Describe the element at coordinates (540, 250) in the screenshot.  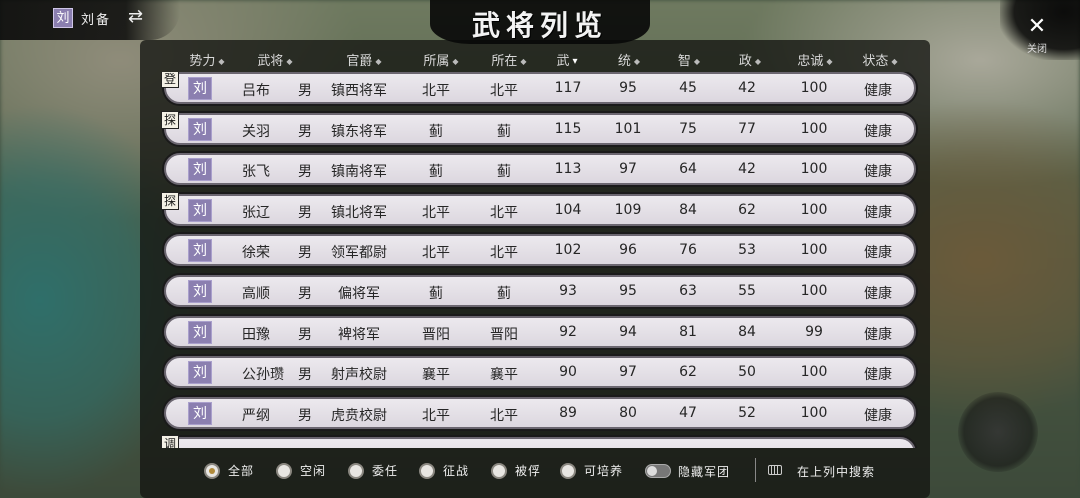
I see `table-row: 刘 徐荣 男 领军都尉 北平 北平 102 96 76 53 100 健康` at that location.